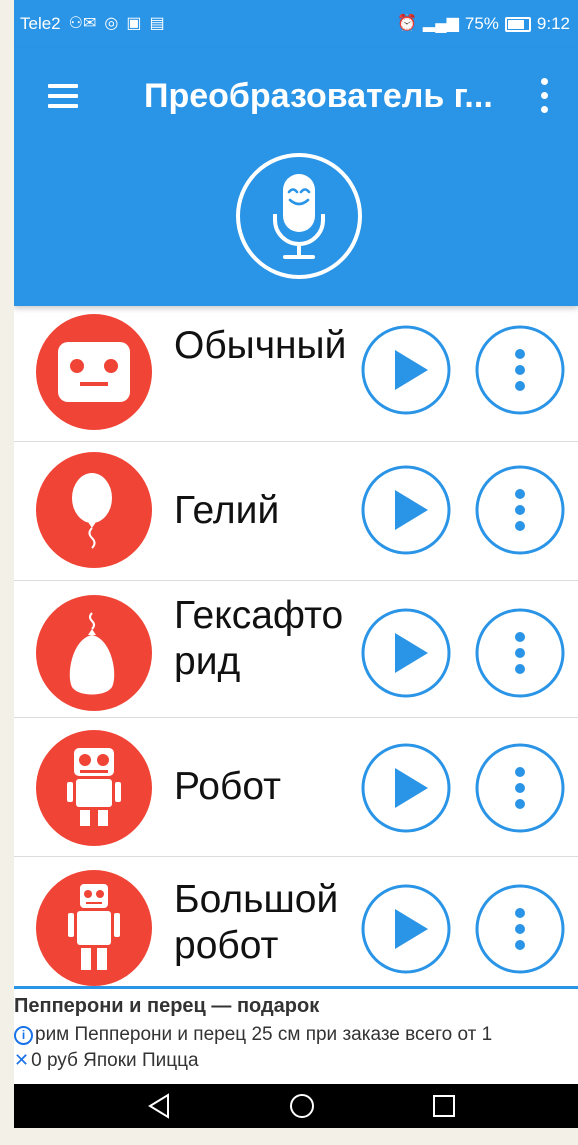 The width and height of the screenshot is (578, 1145). What do you see at coordinates (517, 24) in the screenshot?
I see `battery-icon` at bounding box center [517, 24].